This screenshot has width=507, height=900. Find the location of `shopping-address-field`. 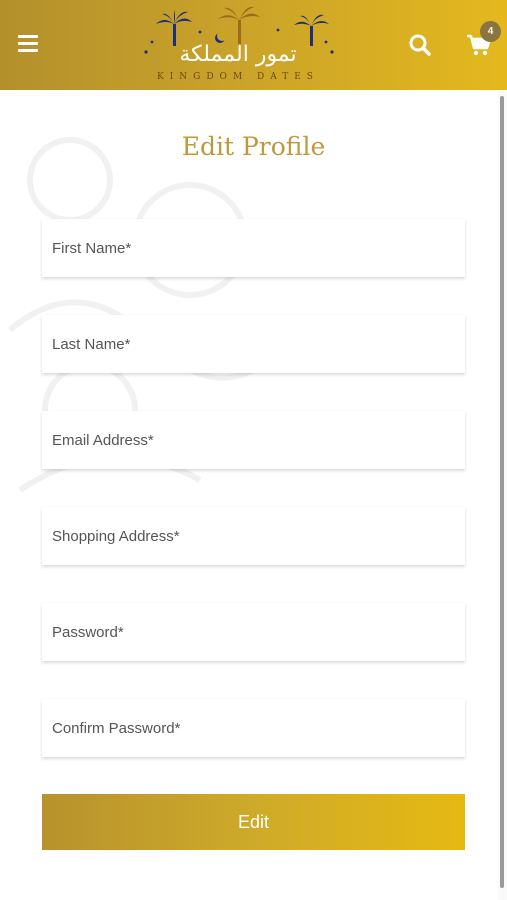

shopping-address-field is located at coordinates (253, 536).